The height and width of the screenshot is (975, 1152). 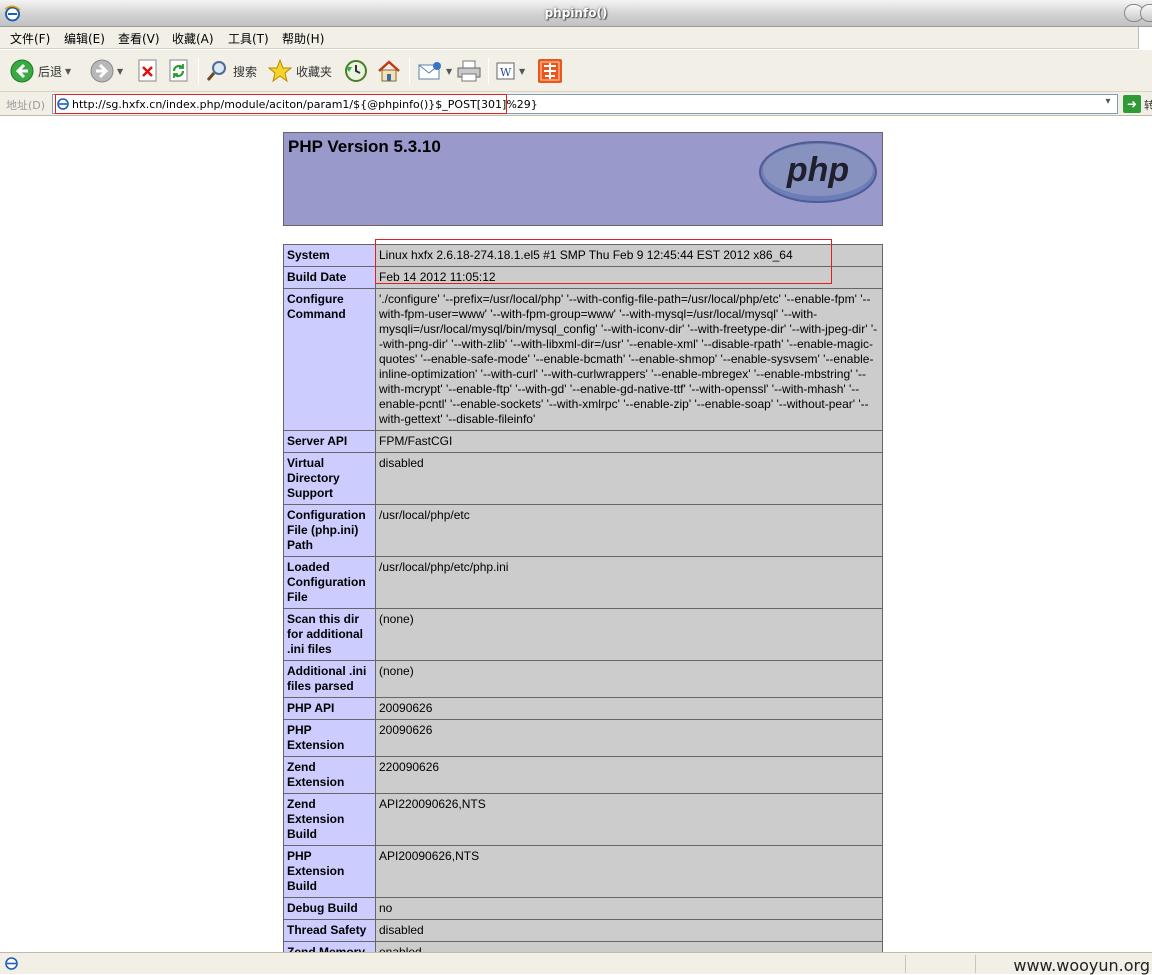 I want to click on refresh-icon, so click(x=178, y=70).